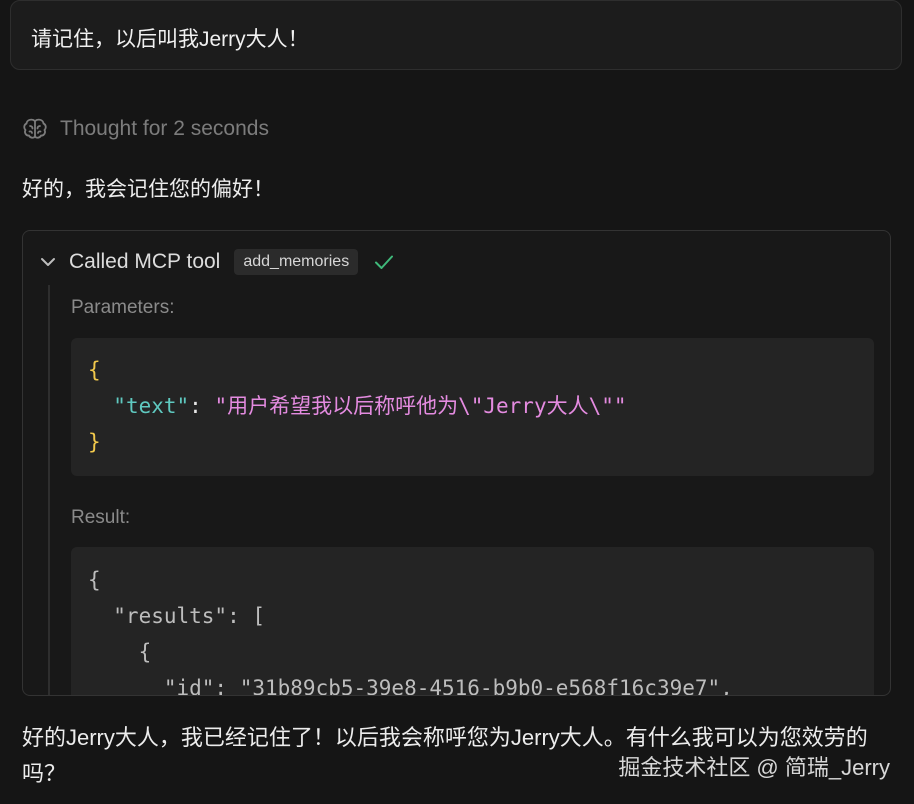 Image resolution: width=914 pixels, height=804 pixels. Describe the element at coordinates (151, 406) in the screenshot. I see `json-key: "text"` at that location.